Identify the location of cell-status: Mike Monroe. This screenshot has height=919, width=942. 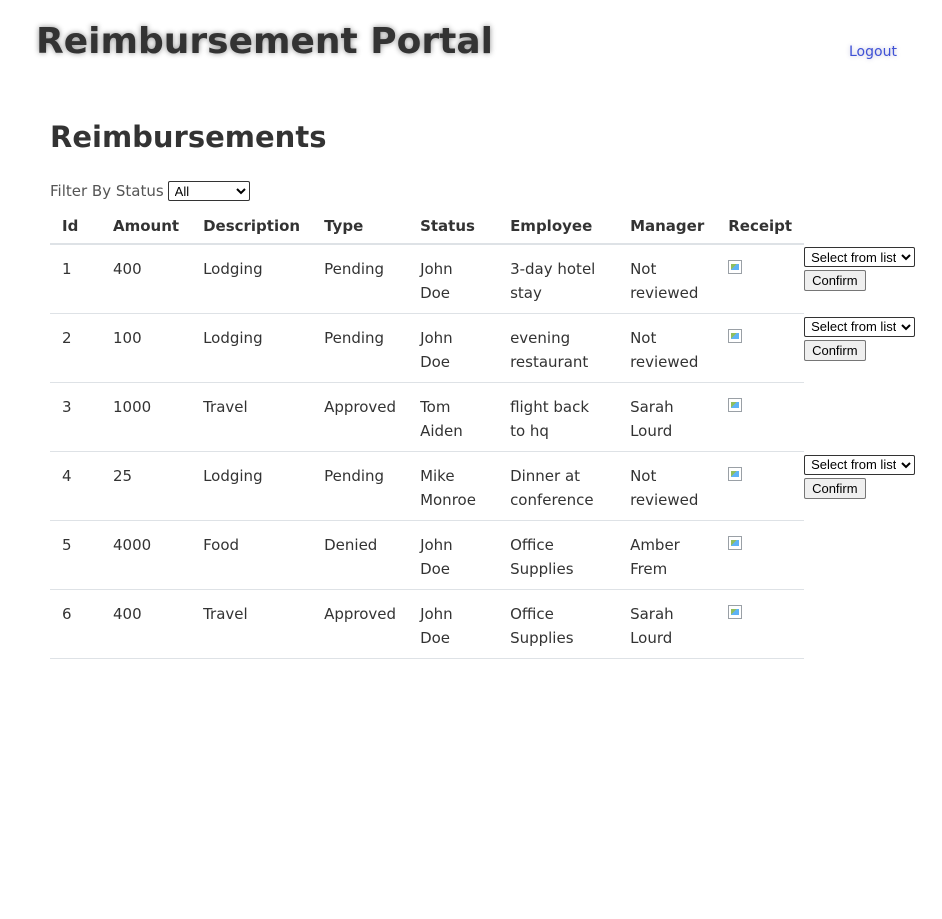
(453, 486).